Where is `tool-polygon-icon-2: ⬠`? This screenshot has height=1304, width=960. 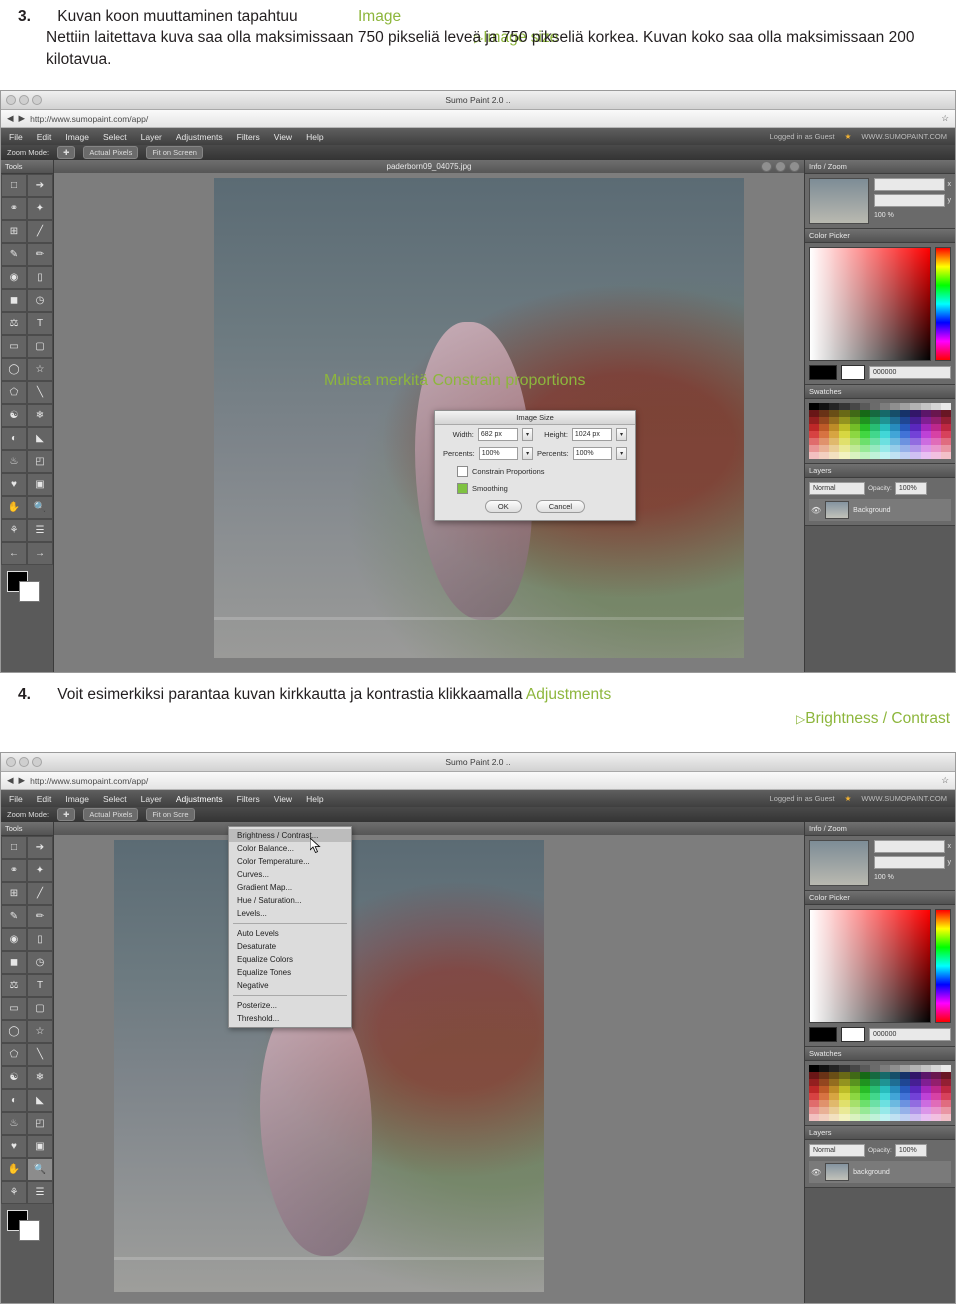 tool-polygon-icon-2: ⬠ is located at coordinates (14, 1054).